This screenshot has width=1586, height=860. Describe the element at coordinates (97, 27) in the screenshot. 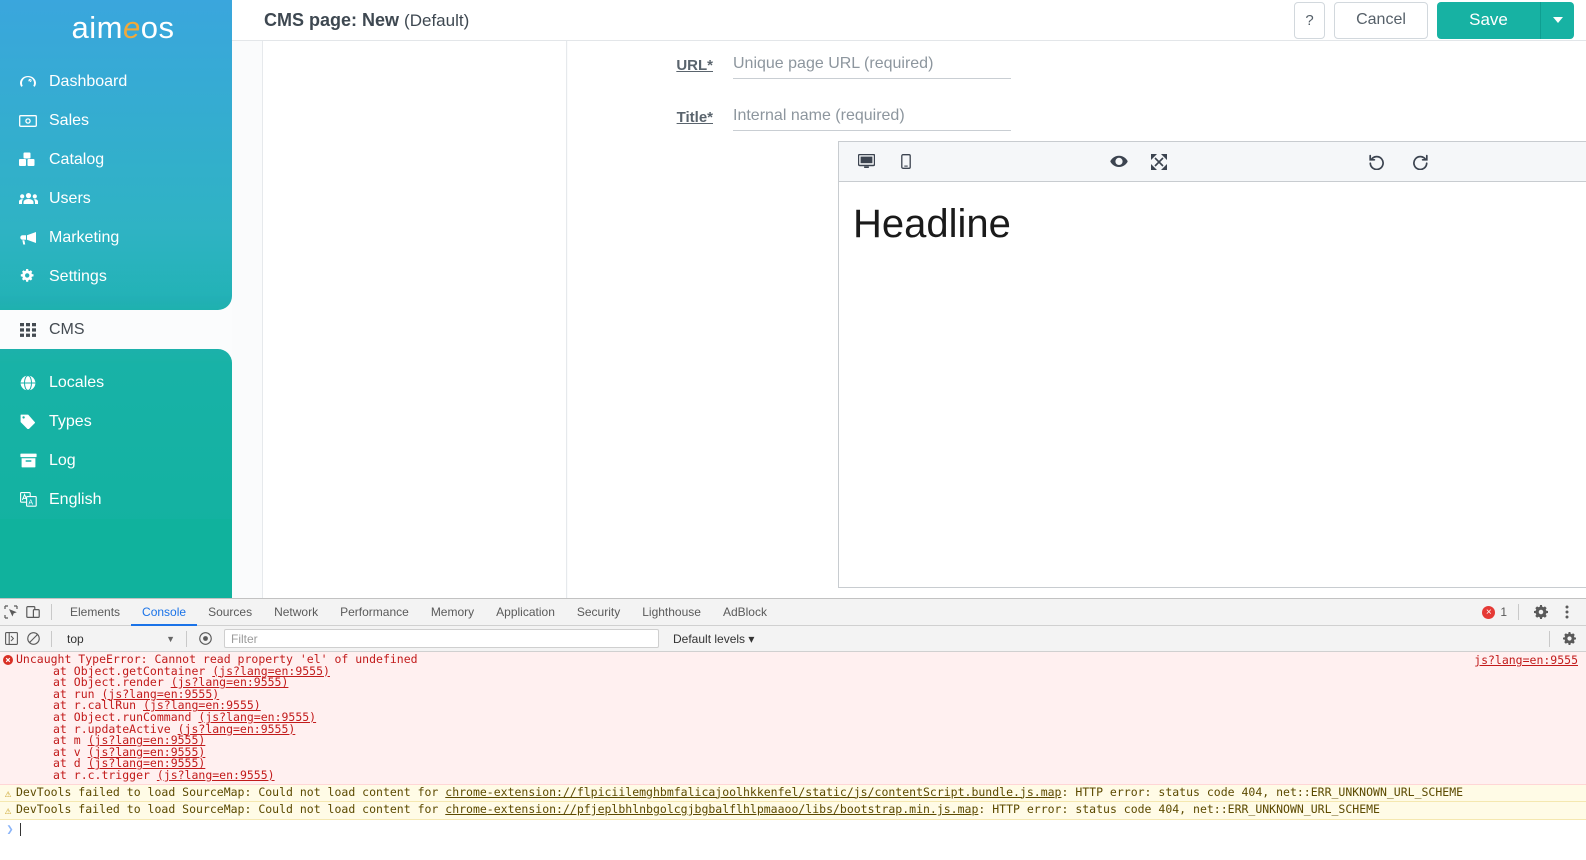

I see `logo-text-before: aim` at that location.